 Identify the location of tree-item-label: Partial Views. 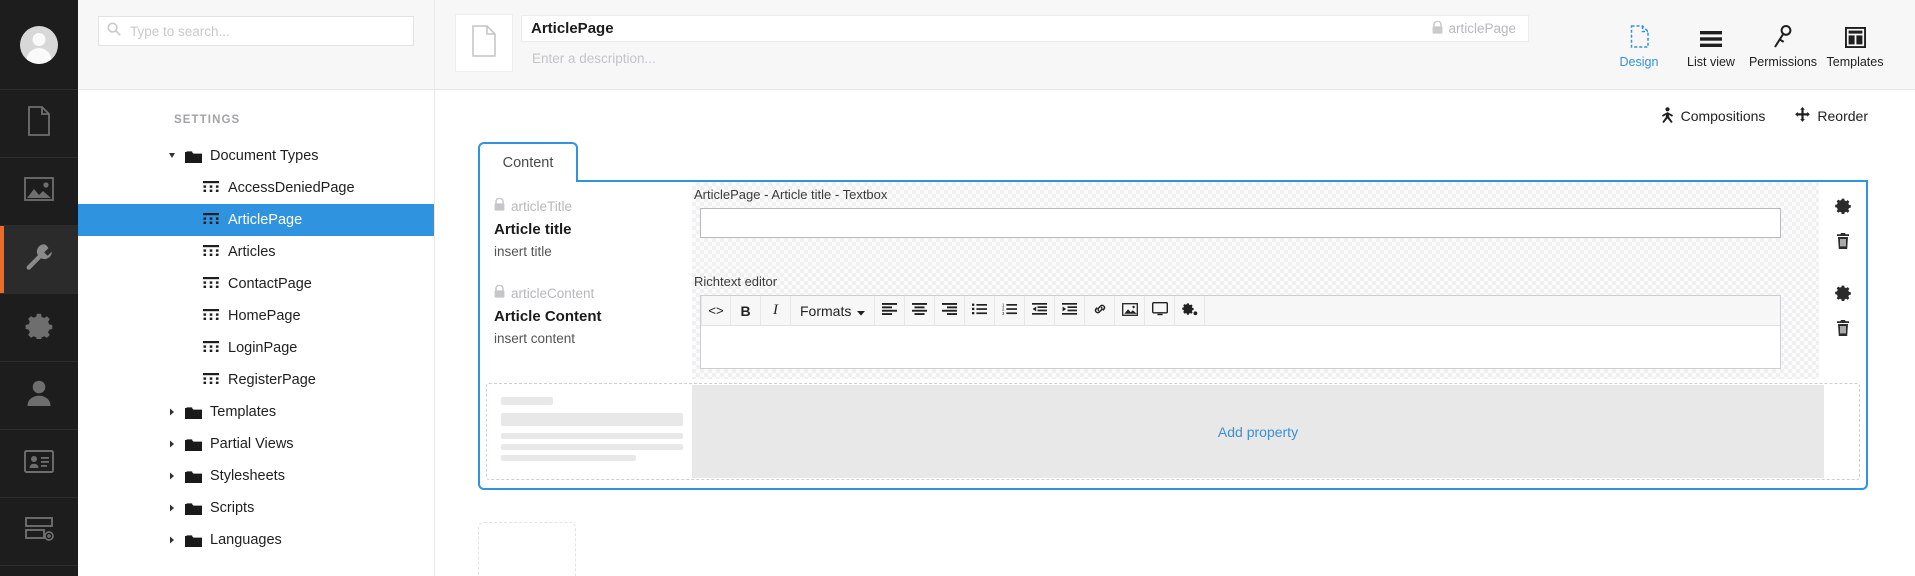
(252, 444).